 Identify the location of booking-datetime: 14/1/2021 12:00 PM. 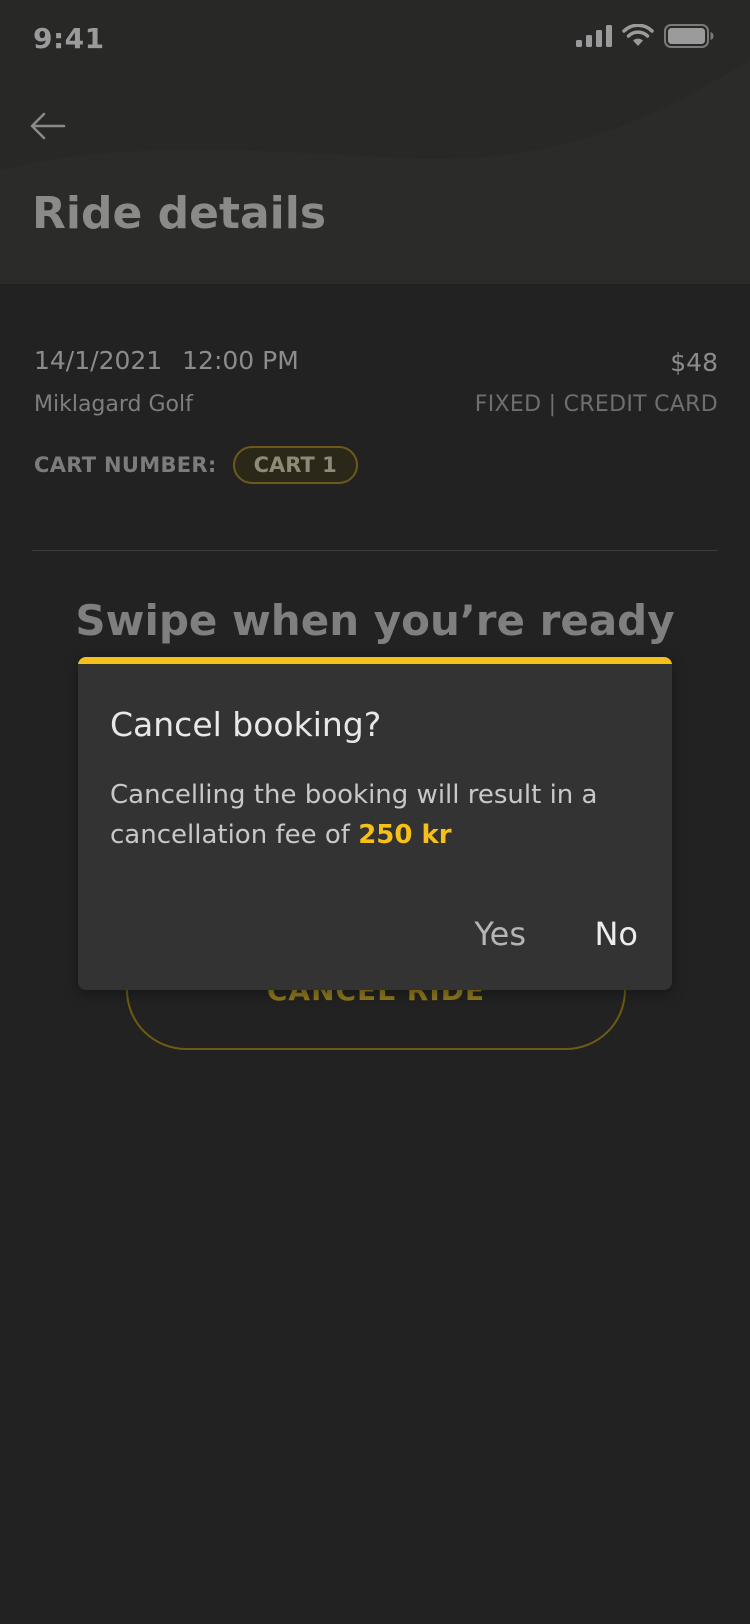
(166, 360).